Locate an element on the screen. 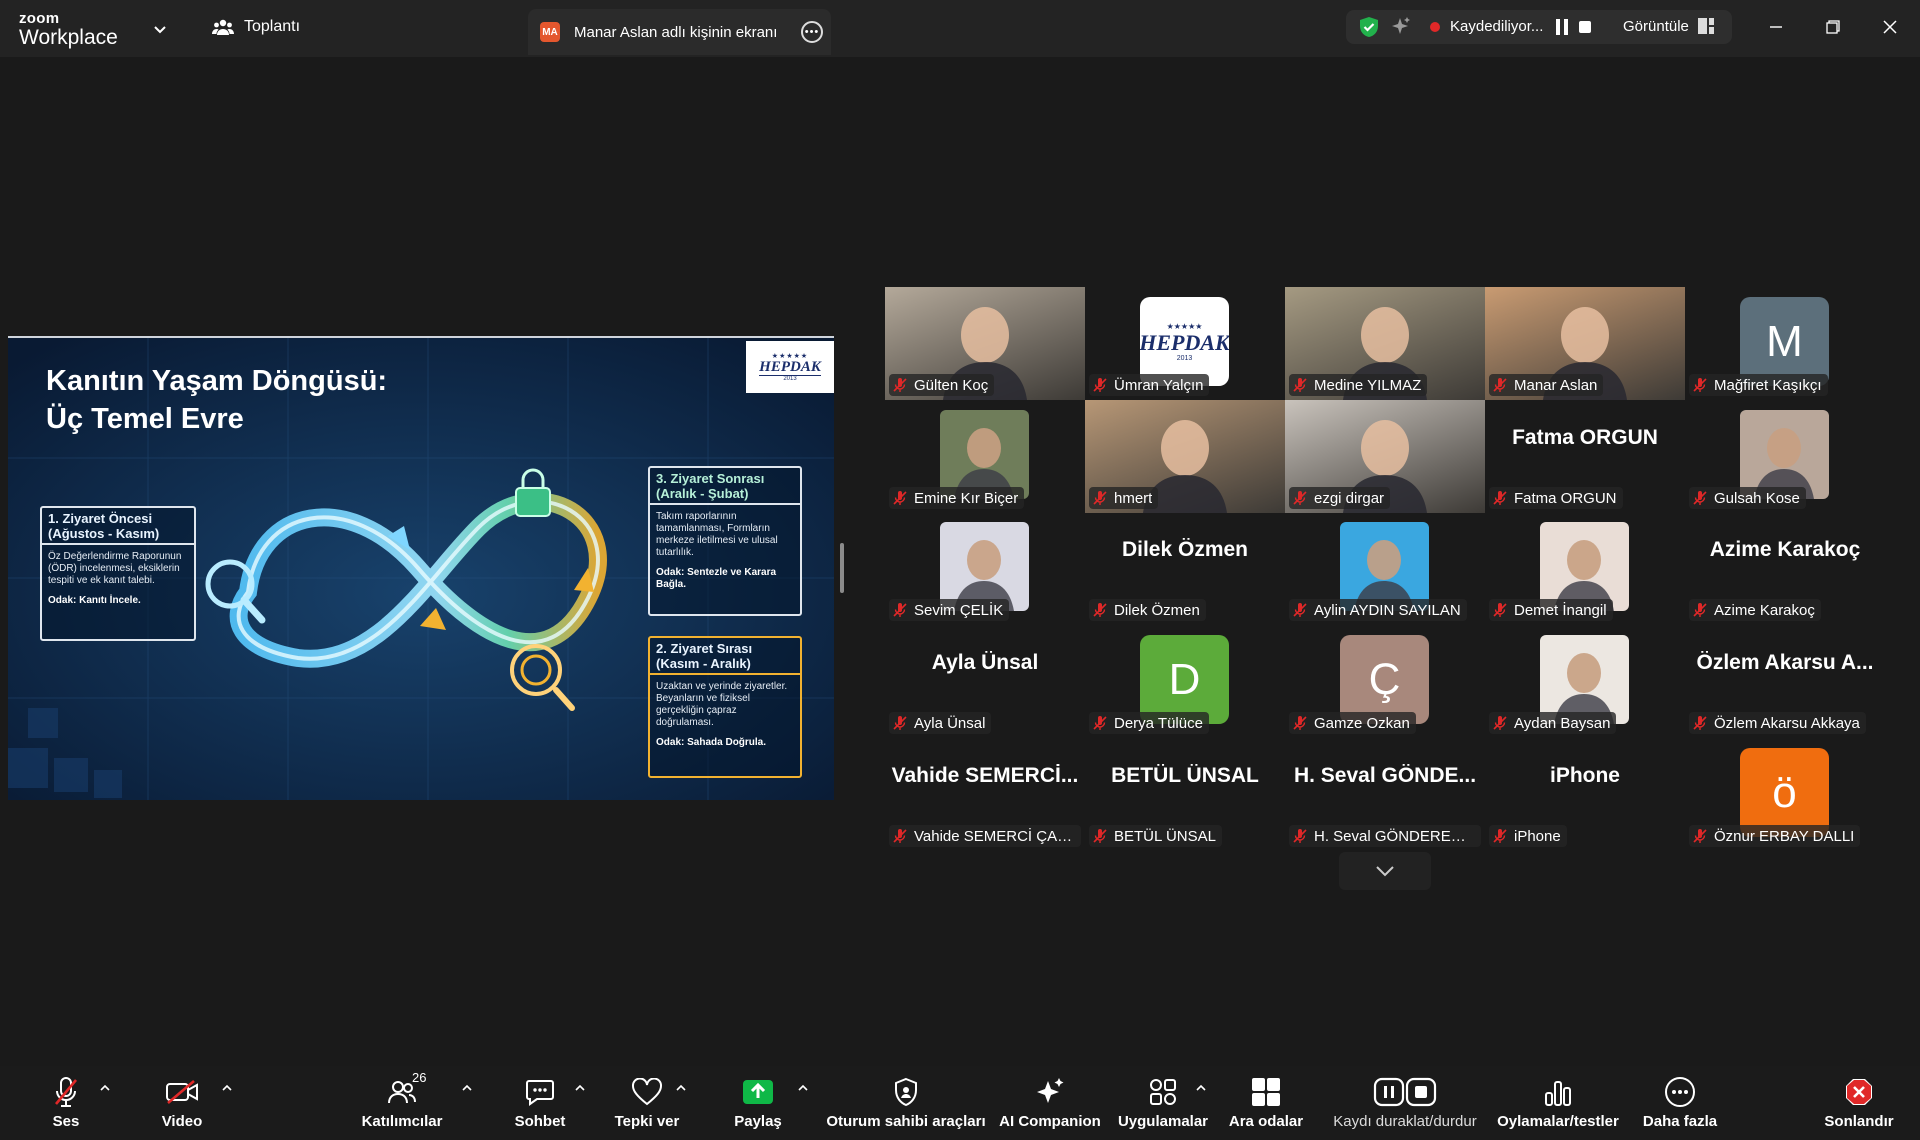 The image size is (1920, 1140). restore-button is located at coordinates (1833, 27).